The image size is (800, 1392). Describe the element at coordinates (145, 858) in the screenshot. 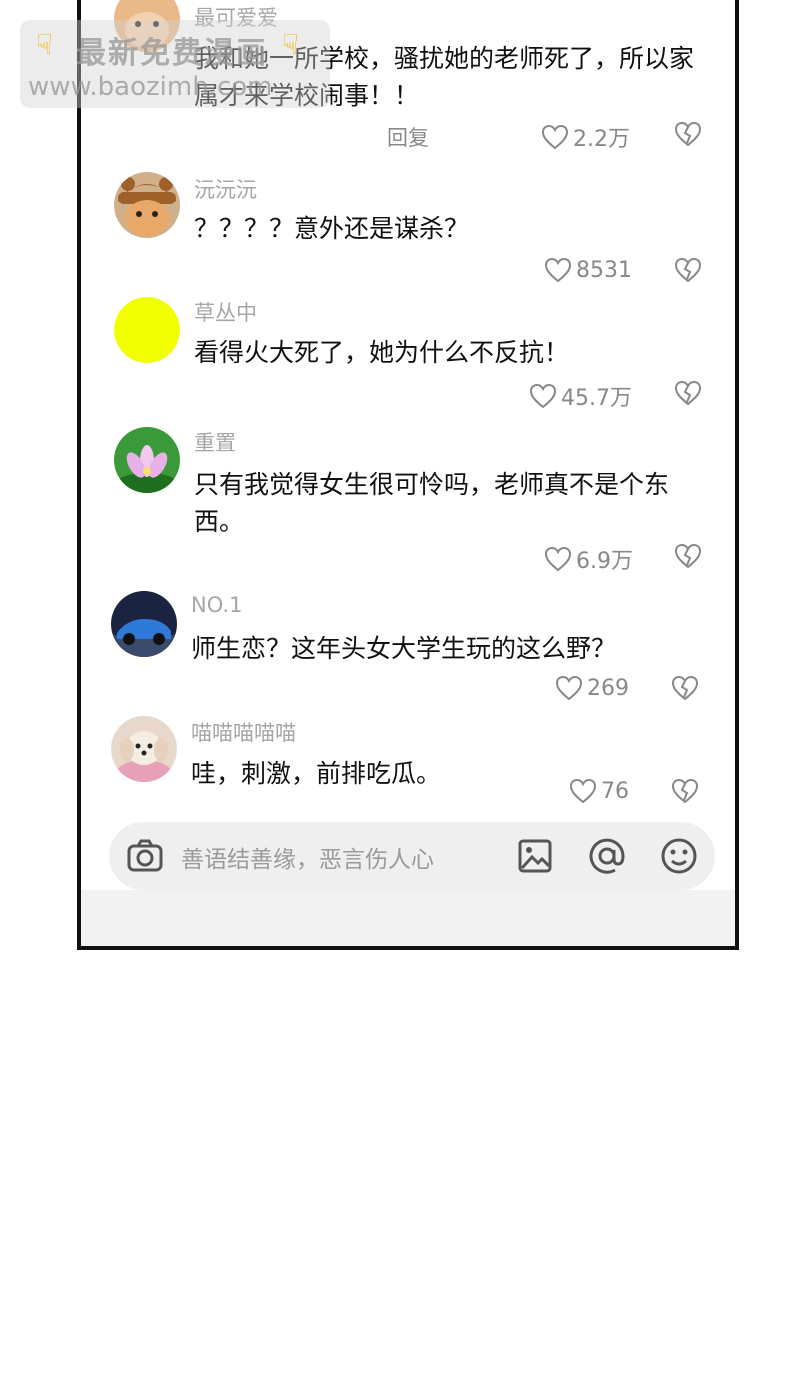

I see `camera-icon` at that location.